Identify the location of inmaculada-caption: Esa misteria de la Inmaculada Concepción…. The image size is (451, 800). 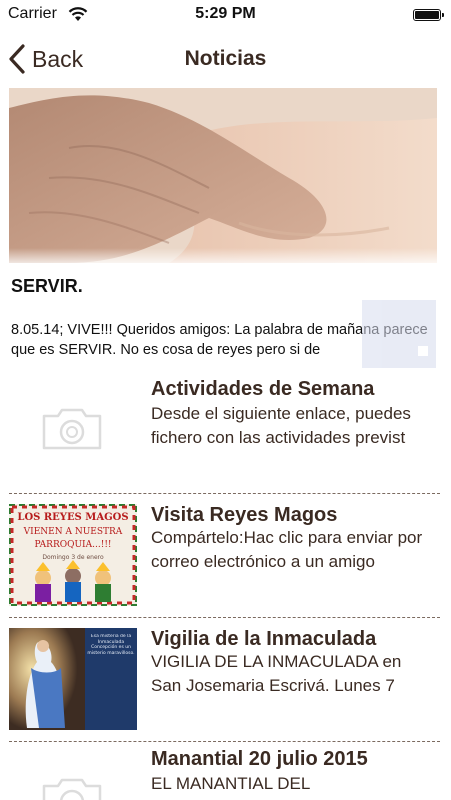
(111, 645).